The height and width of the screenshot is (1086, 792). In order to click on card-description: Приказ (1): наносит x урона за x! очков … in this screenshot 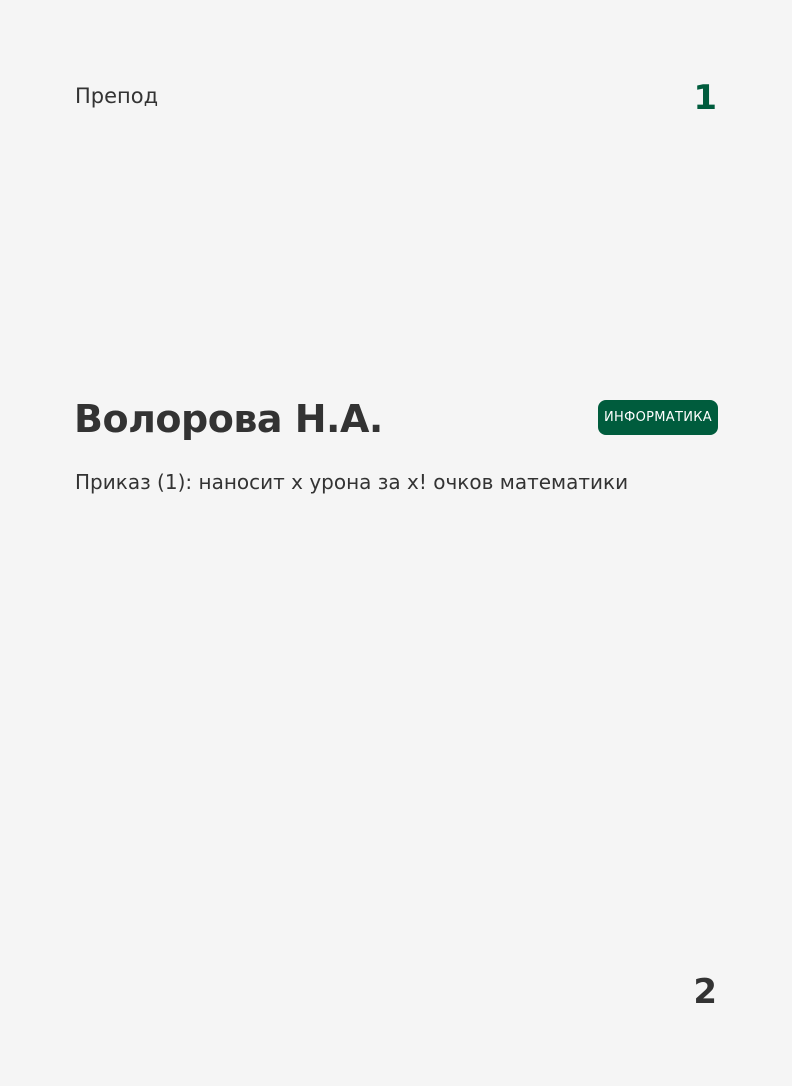, I will do `click(352, 482)`.